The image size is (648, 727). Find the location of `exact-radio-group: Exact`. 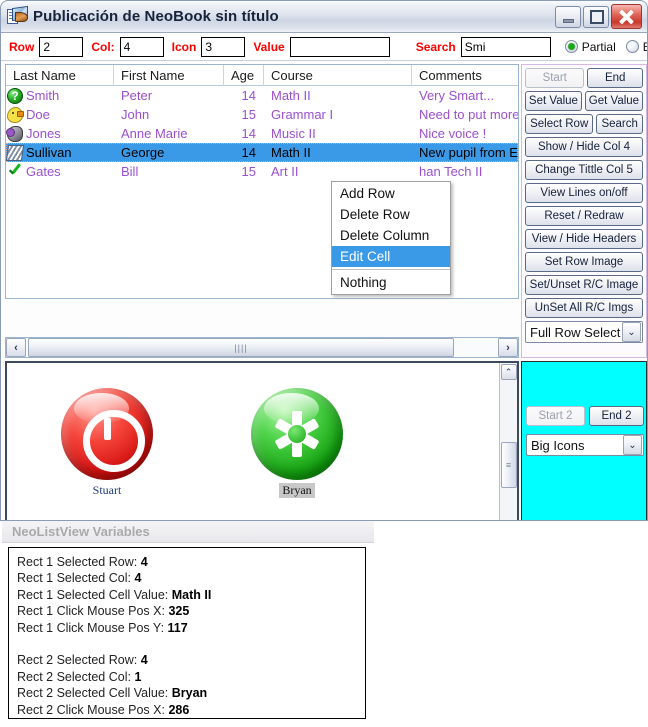

exact-radio-group: Exact is located at coordinates (636, 47).